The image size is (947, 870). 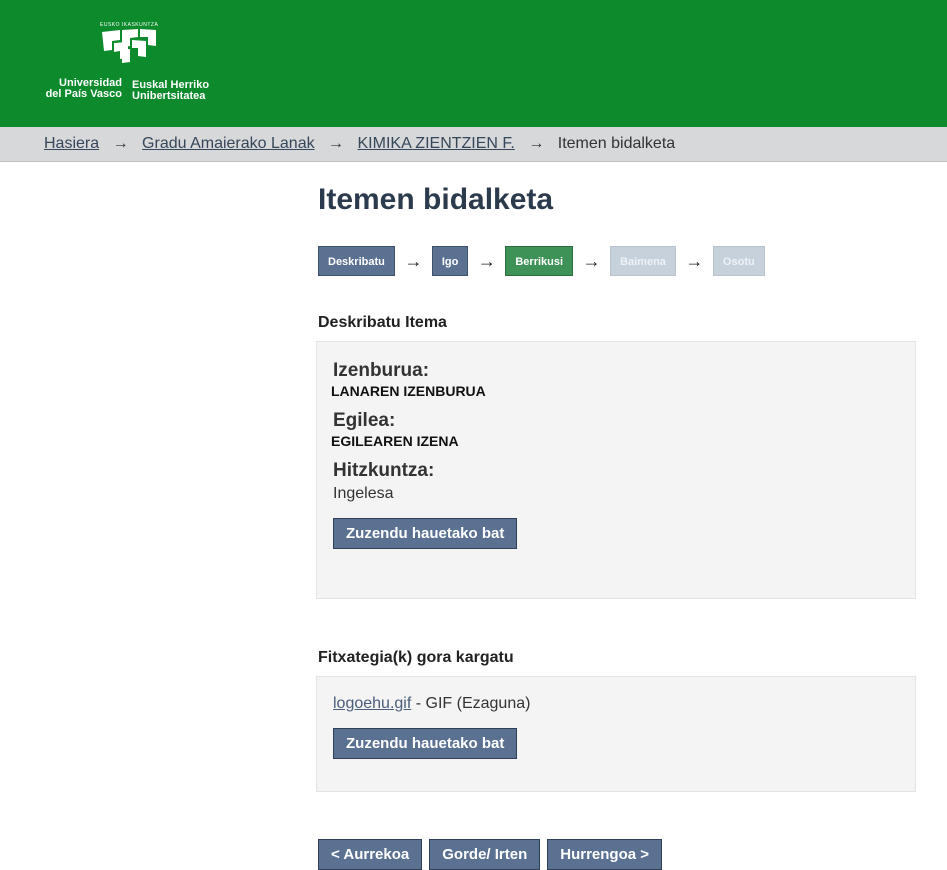 What do you see at coordinates (471, 703) in the screenshot?
I see `uploaded-file-info: - GIF (Ezaguna)` at bounding box center [471, 703].